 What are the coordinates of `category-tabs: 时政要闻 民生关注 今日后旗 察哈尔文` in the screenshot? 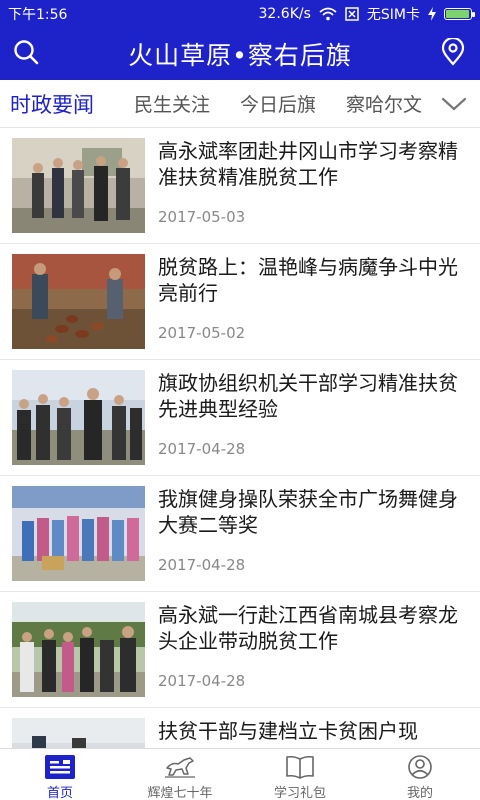 It's located at (240, 104).